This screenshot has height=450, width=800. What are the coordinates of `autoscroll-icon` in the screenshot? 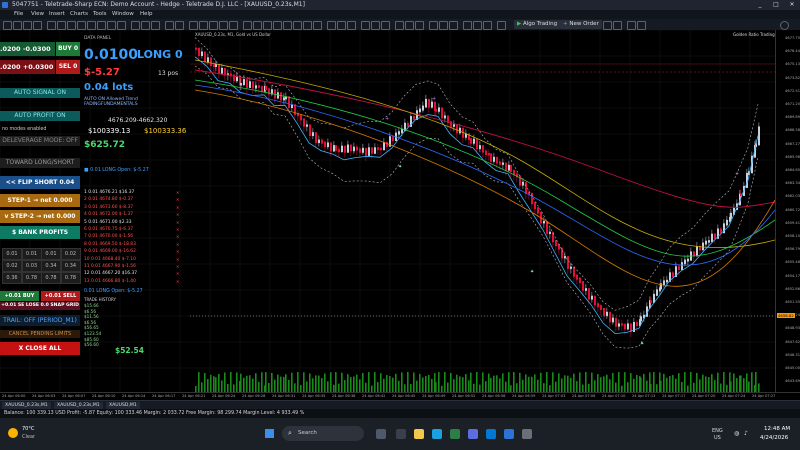 It's located at (203, 25).